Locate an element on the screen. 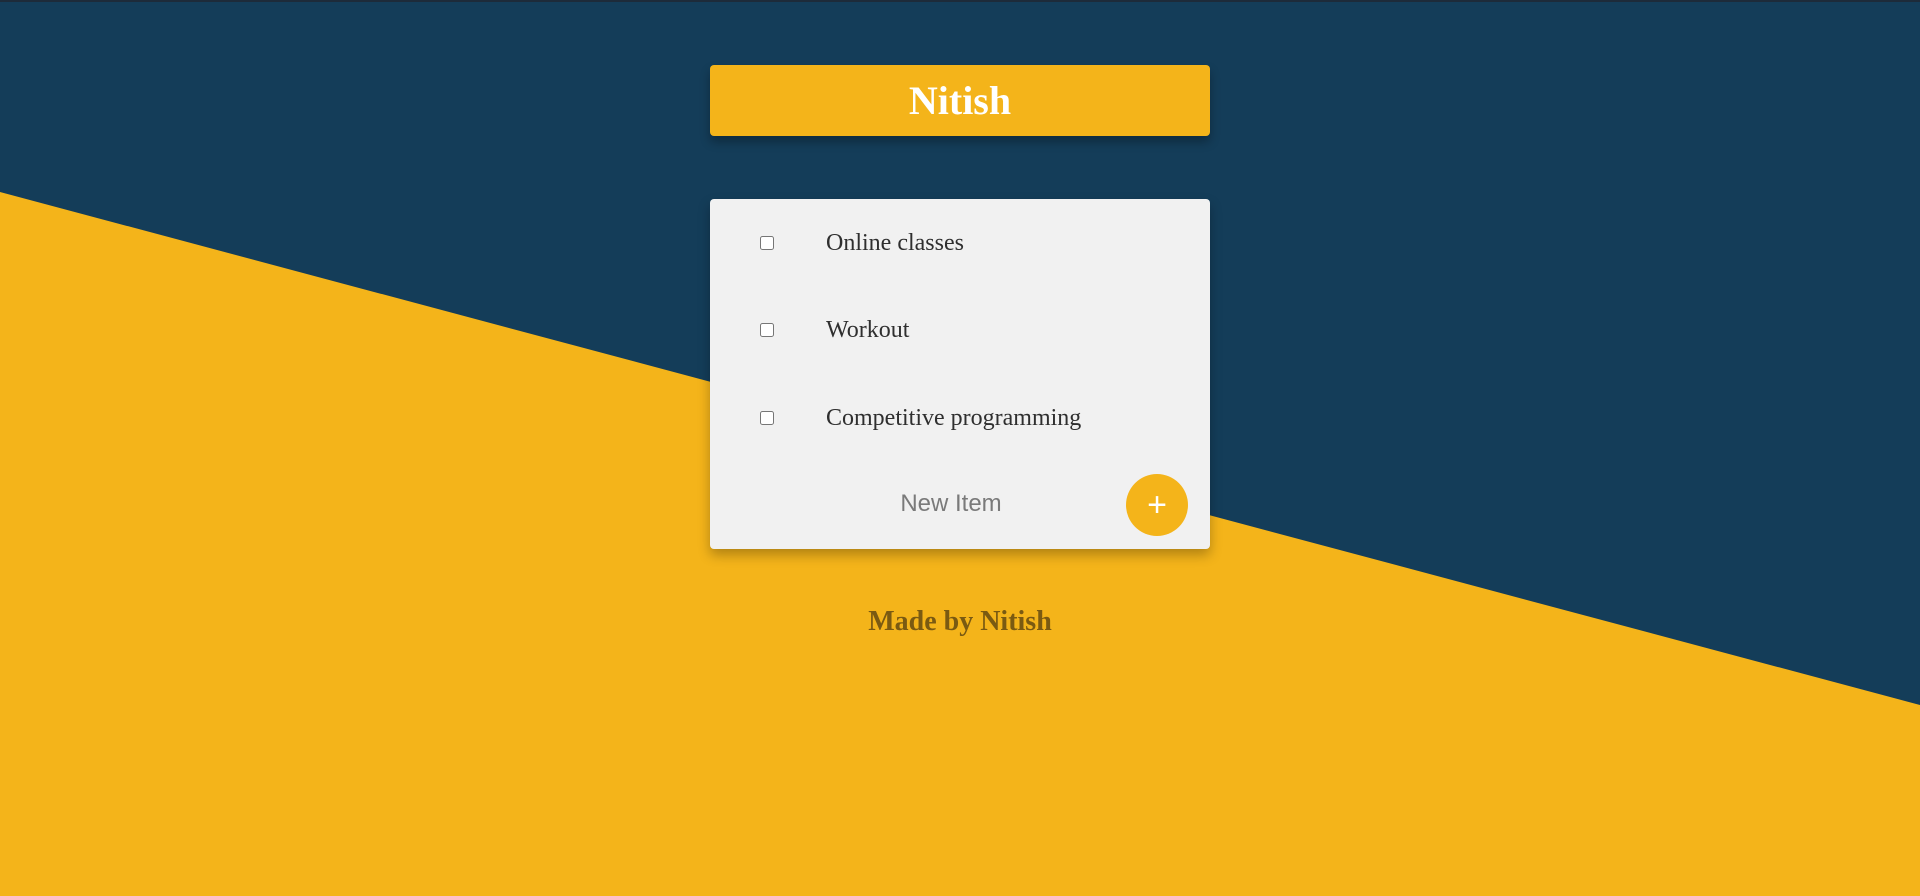  plus-icon: + is located at coordinates (1157, 505).